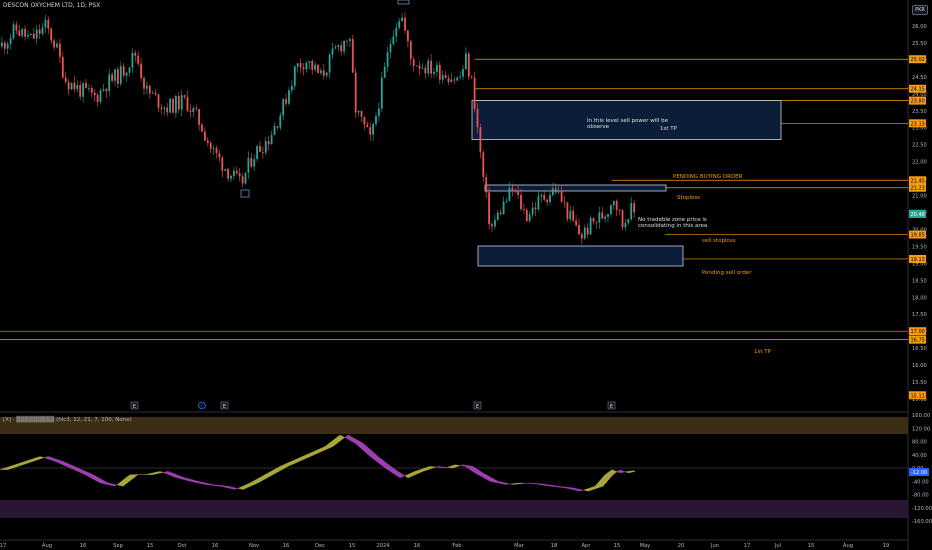 The width and height of the screenshot is (932, 550). Describe the element at coordinates (919, 473) in the screenshot. I see `oscillator-value: -12.00` at that location.